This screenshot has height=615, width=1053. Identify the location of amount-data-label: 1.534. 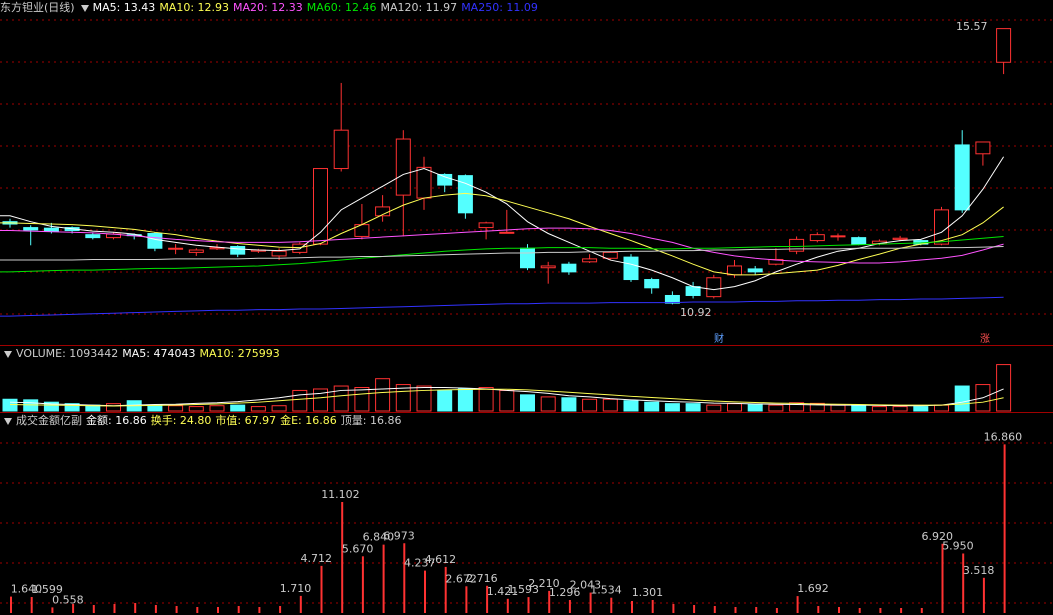
(606, 590).